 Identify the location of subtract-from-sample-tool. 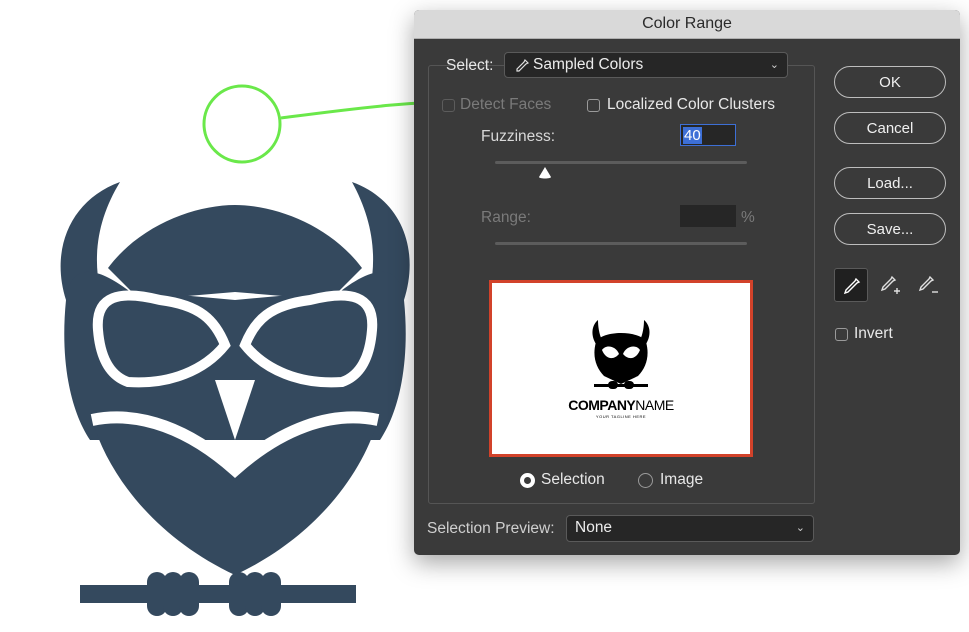
(927, 285).